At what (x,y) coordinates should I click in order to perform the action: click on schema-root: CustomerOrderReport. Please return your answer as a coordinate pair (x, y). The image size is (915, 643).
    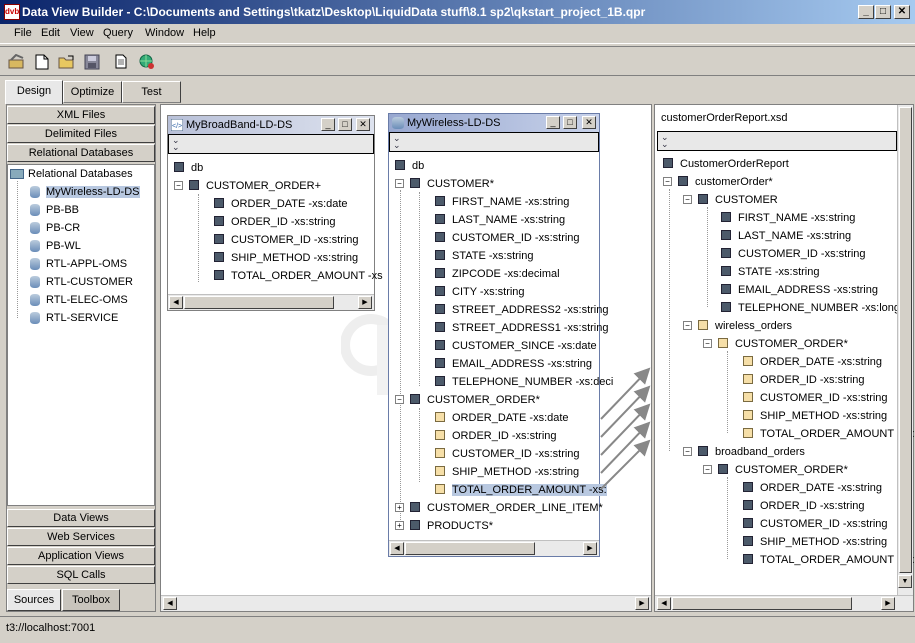
    Looking at the image, I should click on (726, 164).